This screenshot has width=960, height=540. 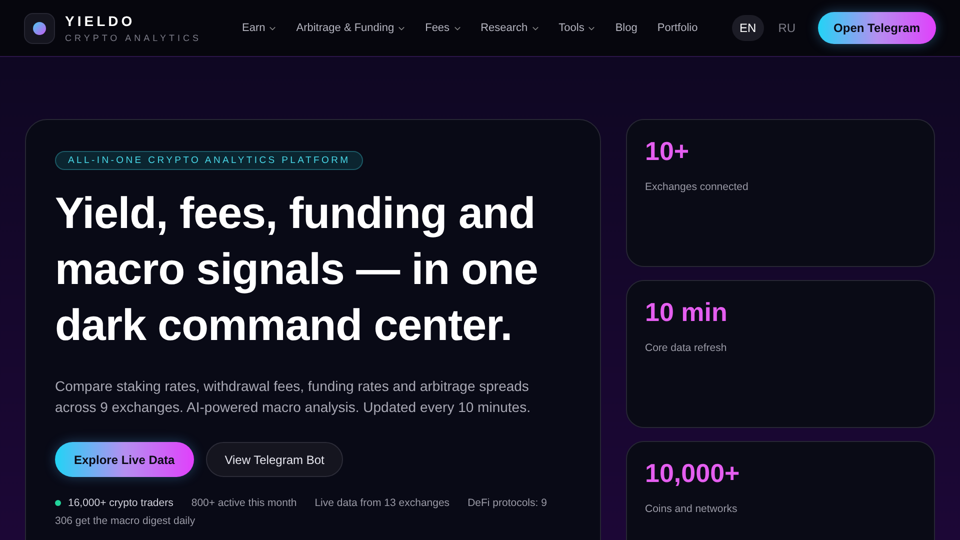 I want to click on eyebrow-badge: ALL-IN-ONE CRYPTO ANALYTICS PLATFORM, so click(x=209, y=160).